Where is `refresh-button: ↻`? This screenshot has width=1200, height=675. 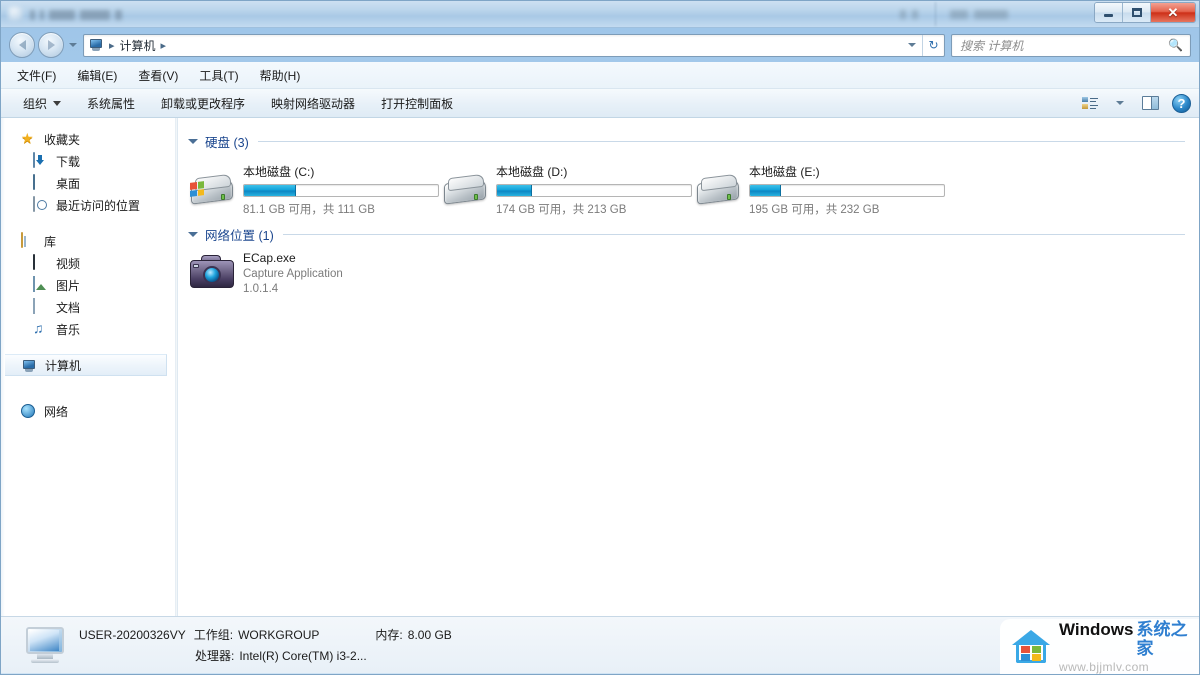 refresh-button: ↻ is located at coordinates (933, 45).